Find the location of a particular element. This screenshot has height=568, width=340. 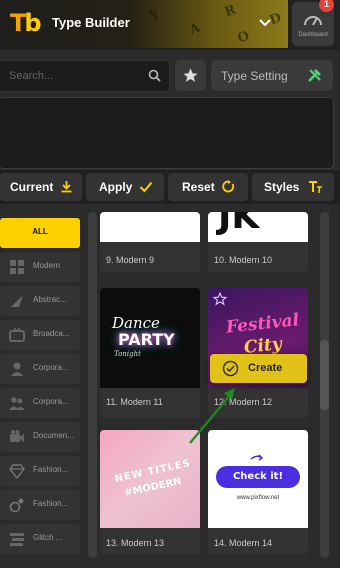

banner-decoration: O is located at coordinates (243, 37).